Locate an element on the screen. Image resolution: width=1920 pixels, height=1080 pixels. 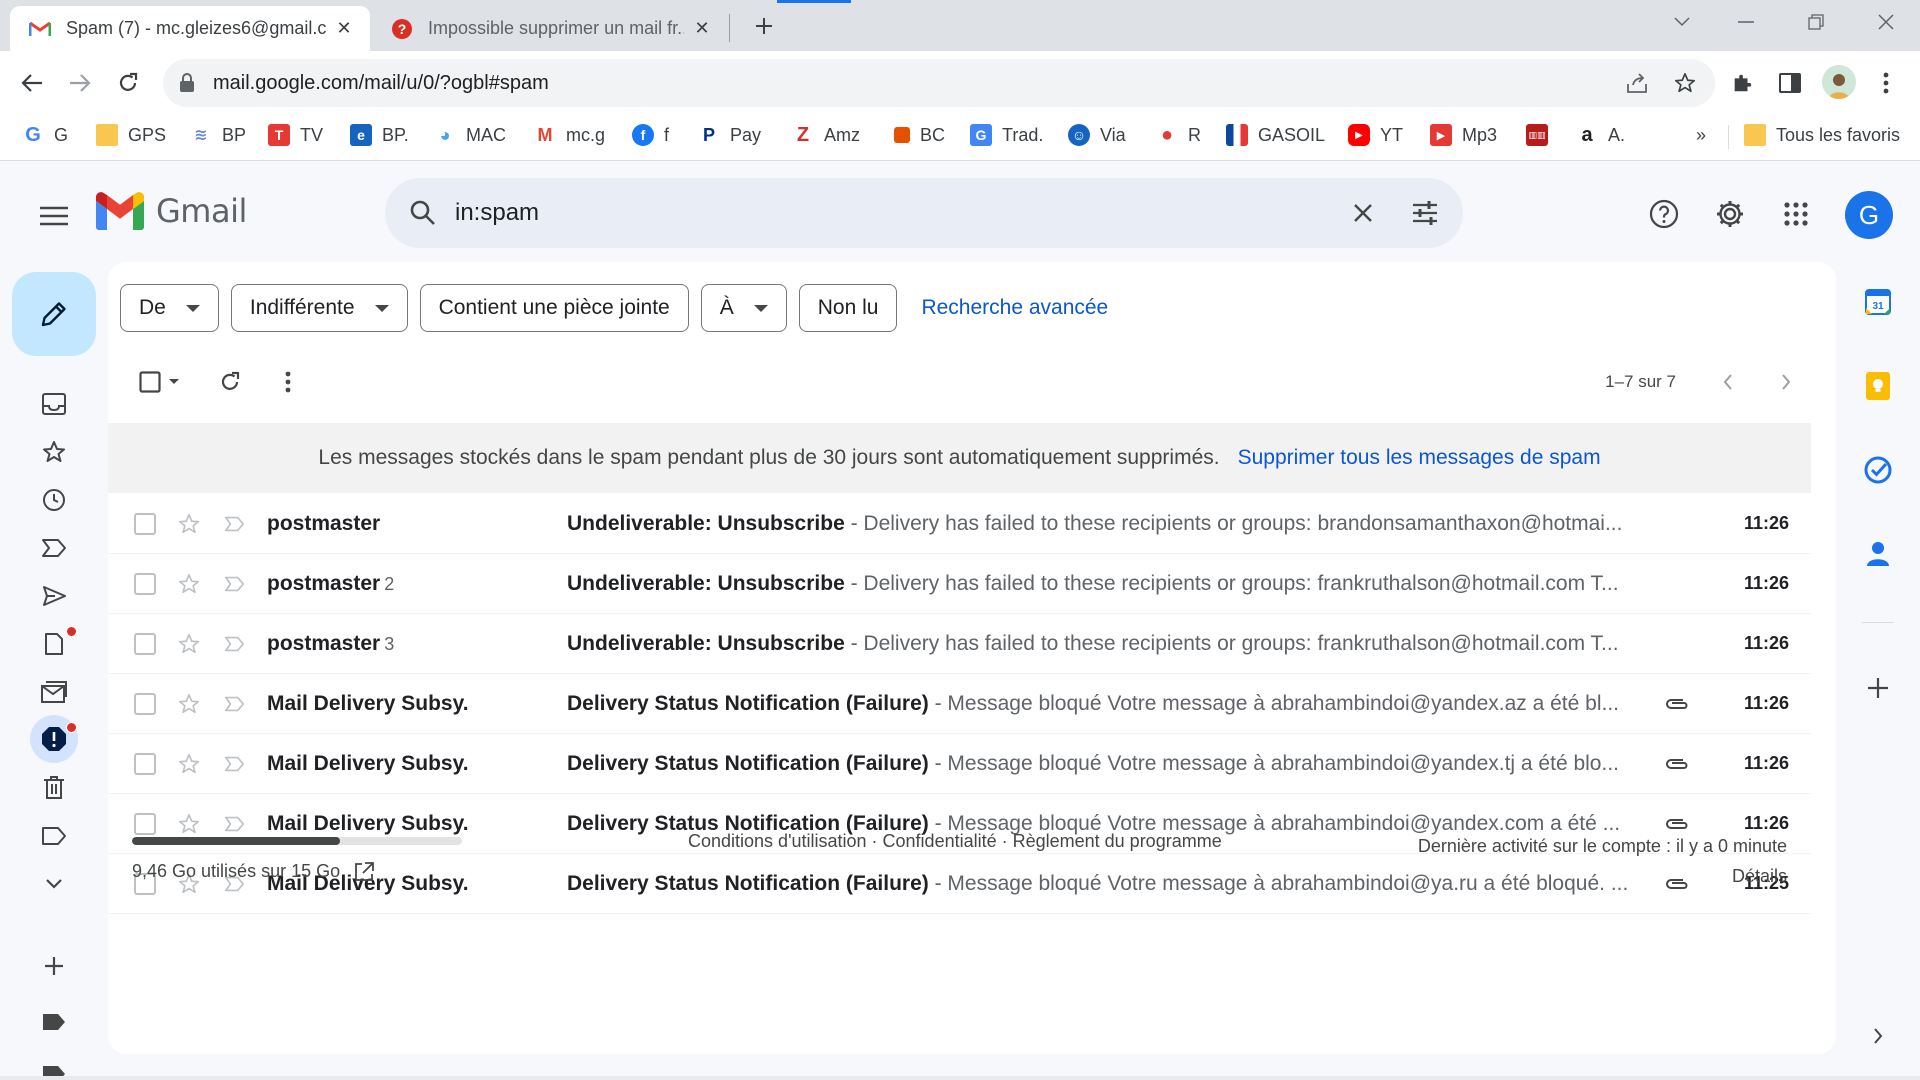
search-query-text: in:spam is located at coordinates (897, 213).